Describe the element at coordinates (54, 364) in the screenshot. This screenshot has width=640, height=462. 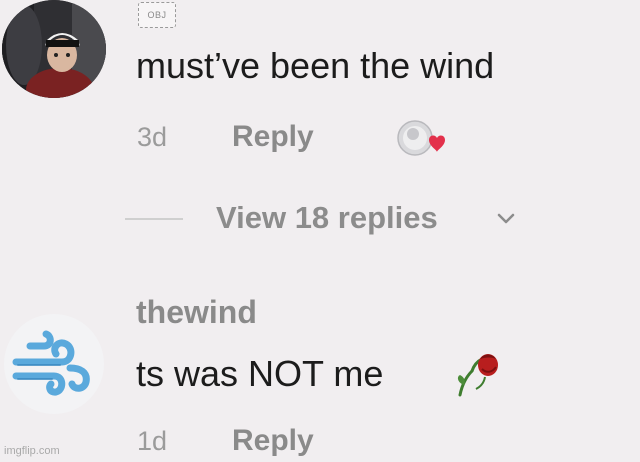
I see `wind-face-icon` at that location.